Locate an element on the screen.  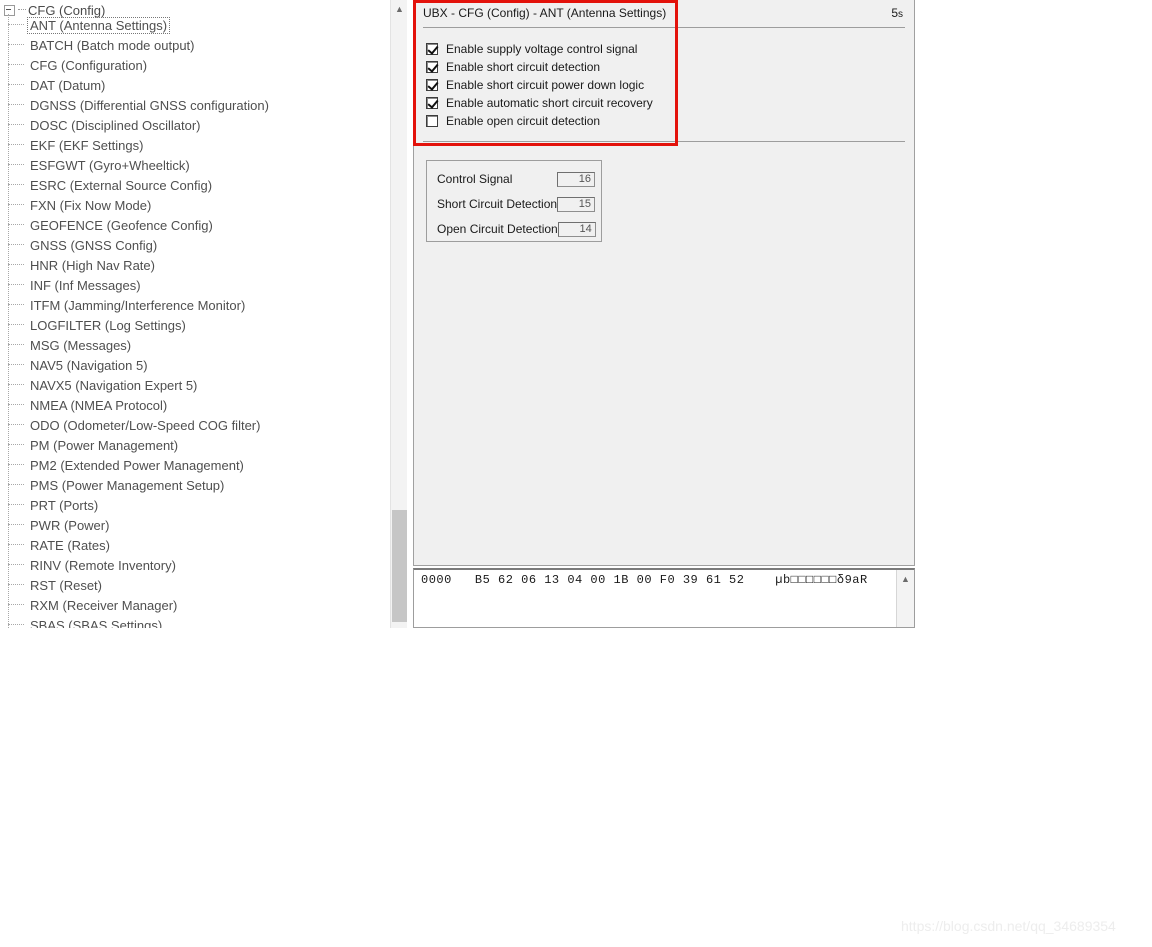
pin-label: Short Circuit Detection is located at coordinates (497, 204).